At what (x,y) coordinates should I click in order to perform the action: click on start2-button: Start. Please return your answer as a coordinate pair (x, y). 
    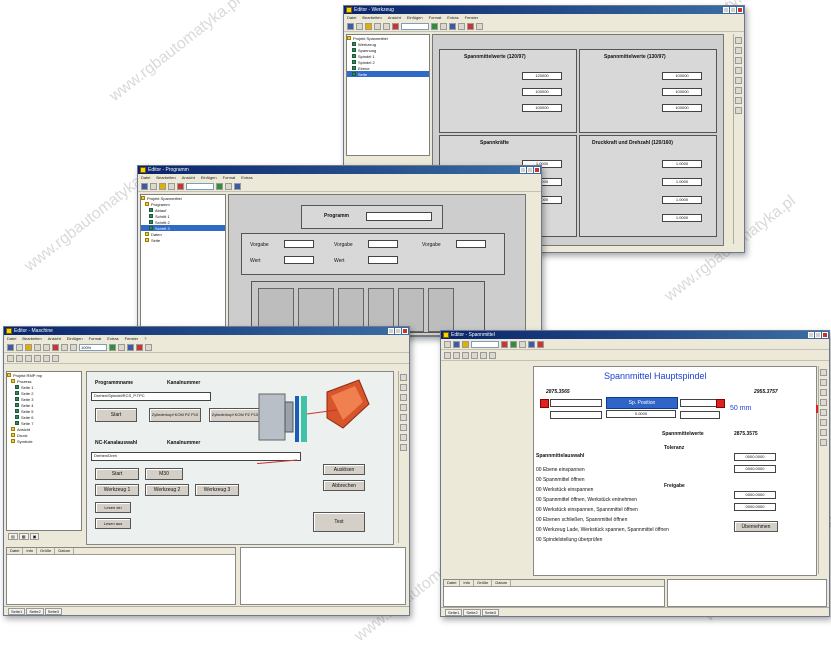
    Looking at the image, I should click on (117, 474).